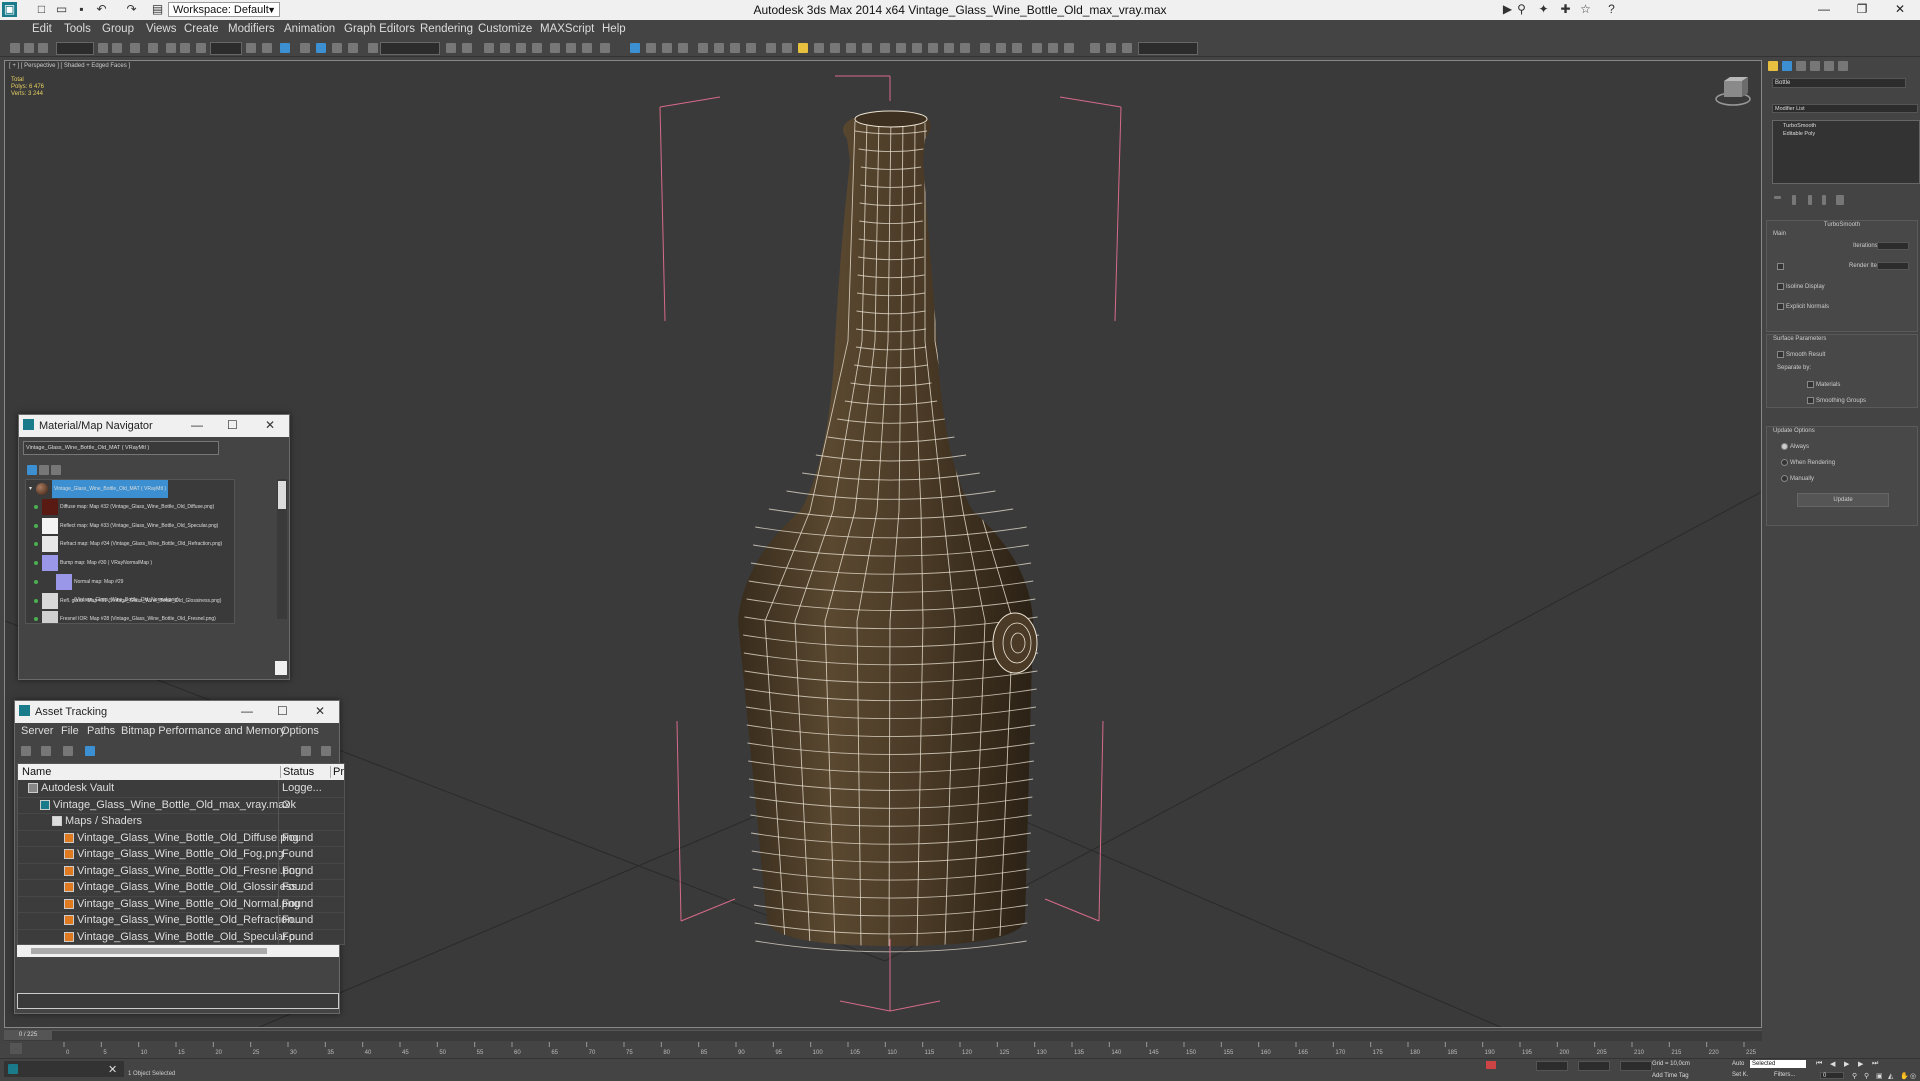 The image size is (1920, 1081). Describe the element at coordinates (117, 48) in the screenshot. I see `select-by-name-icon` at that location.